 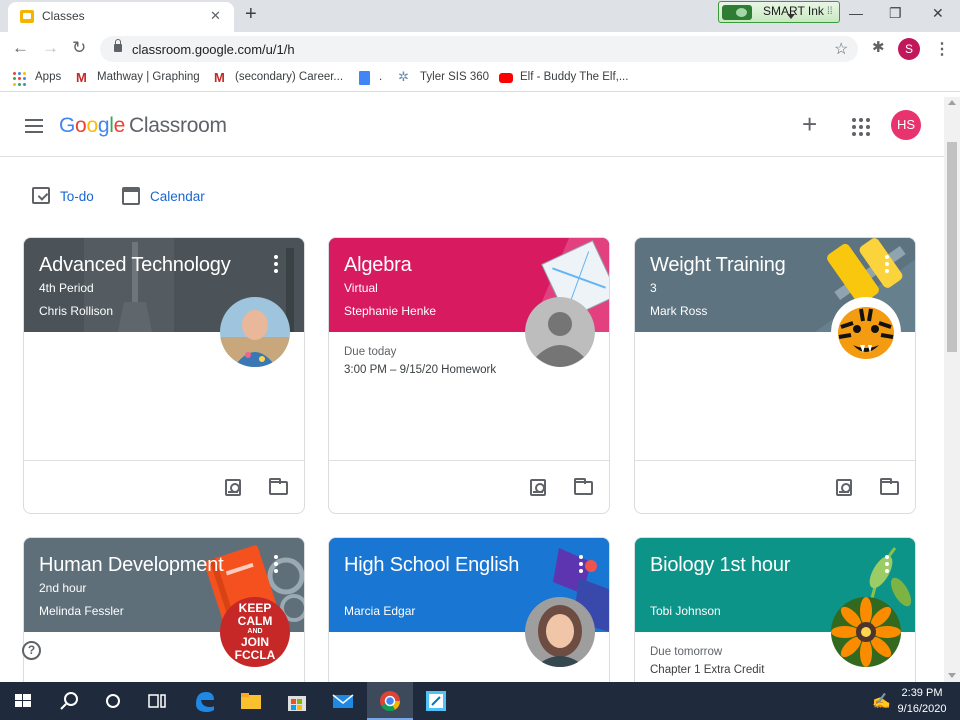 I want to click on restore-window-icon: ❐, so click(x=895, y=13).